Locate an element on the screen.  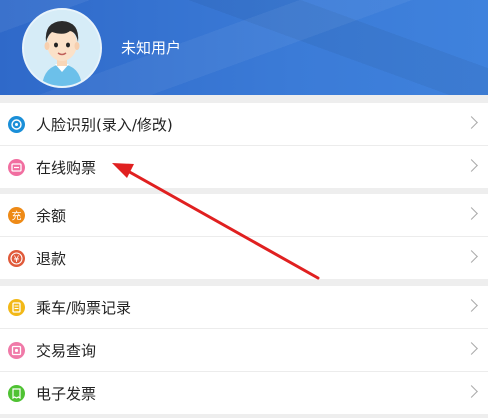
menu-item-label: 电子发票 is located at coordinates (66, 394).